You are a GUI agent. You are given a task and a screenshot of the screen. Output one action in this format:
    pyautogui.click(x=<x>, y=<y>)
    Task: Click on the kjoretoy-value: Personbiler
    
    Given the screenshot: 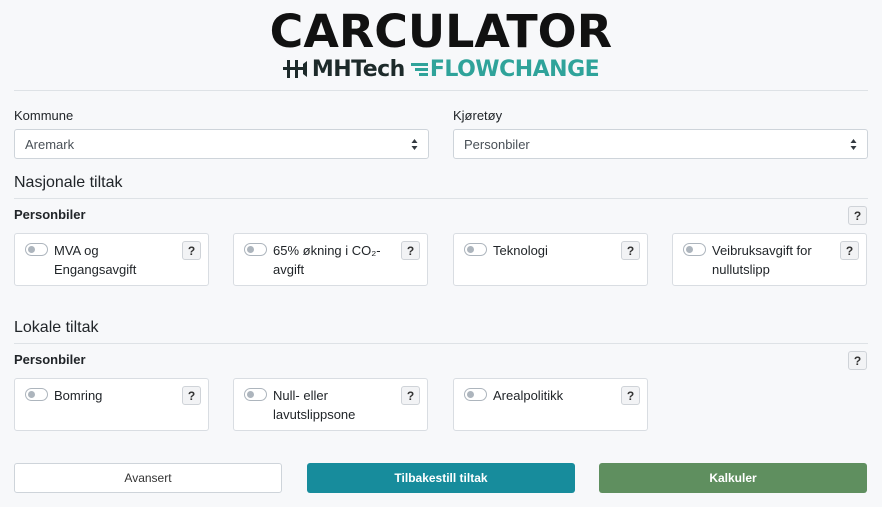 What is the action you would take?
    pyautogui.click(x=497, y=144)
    